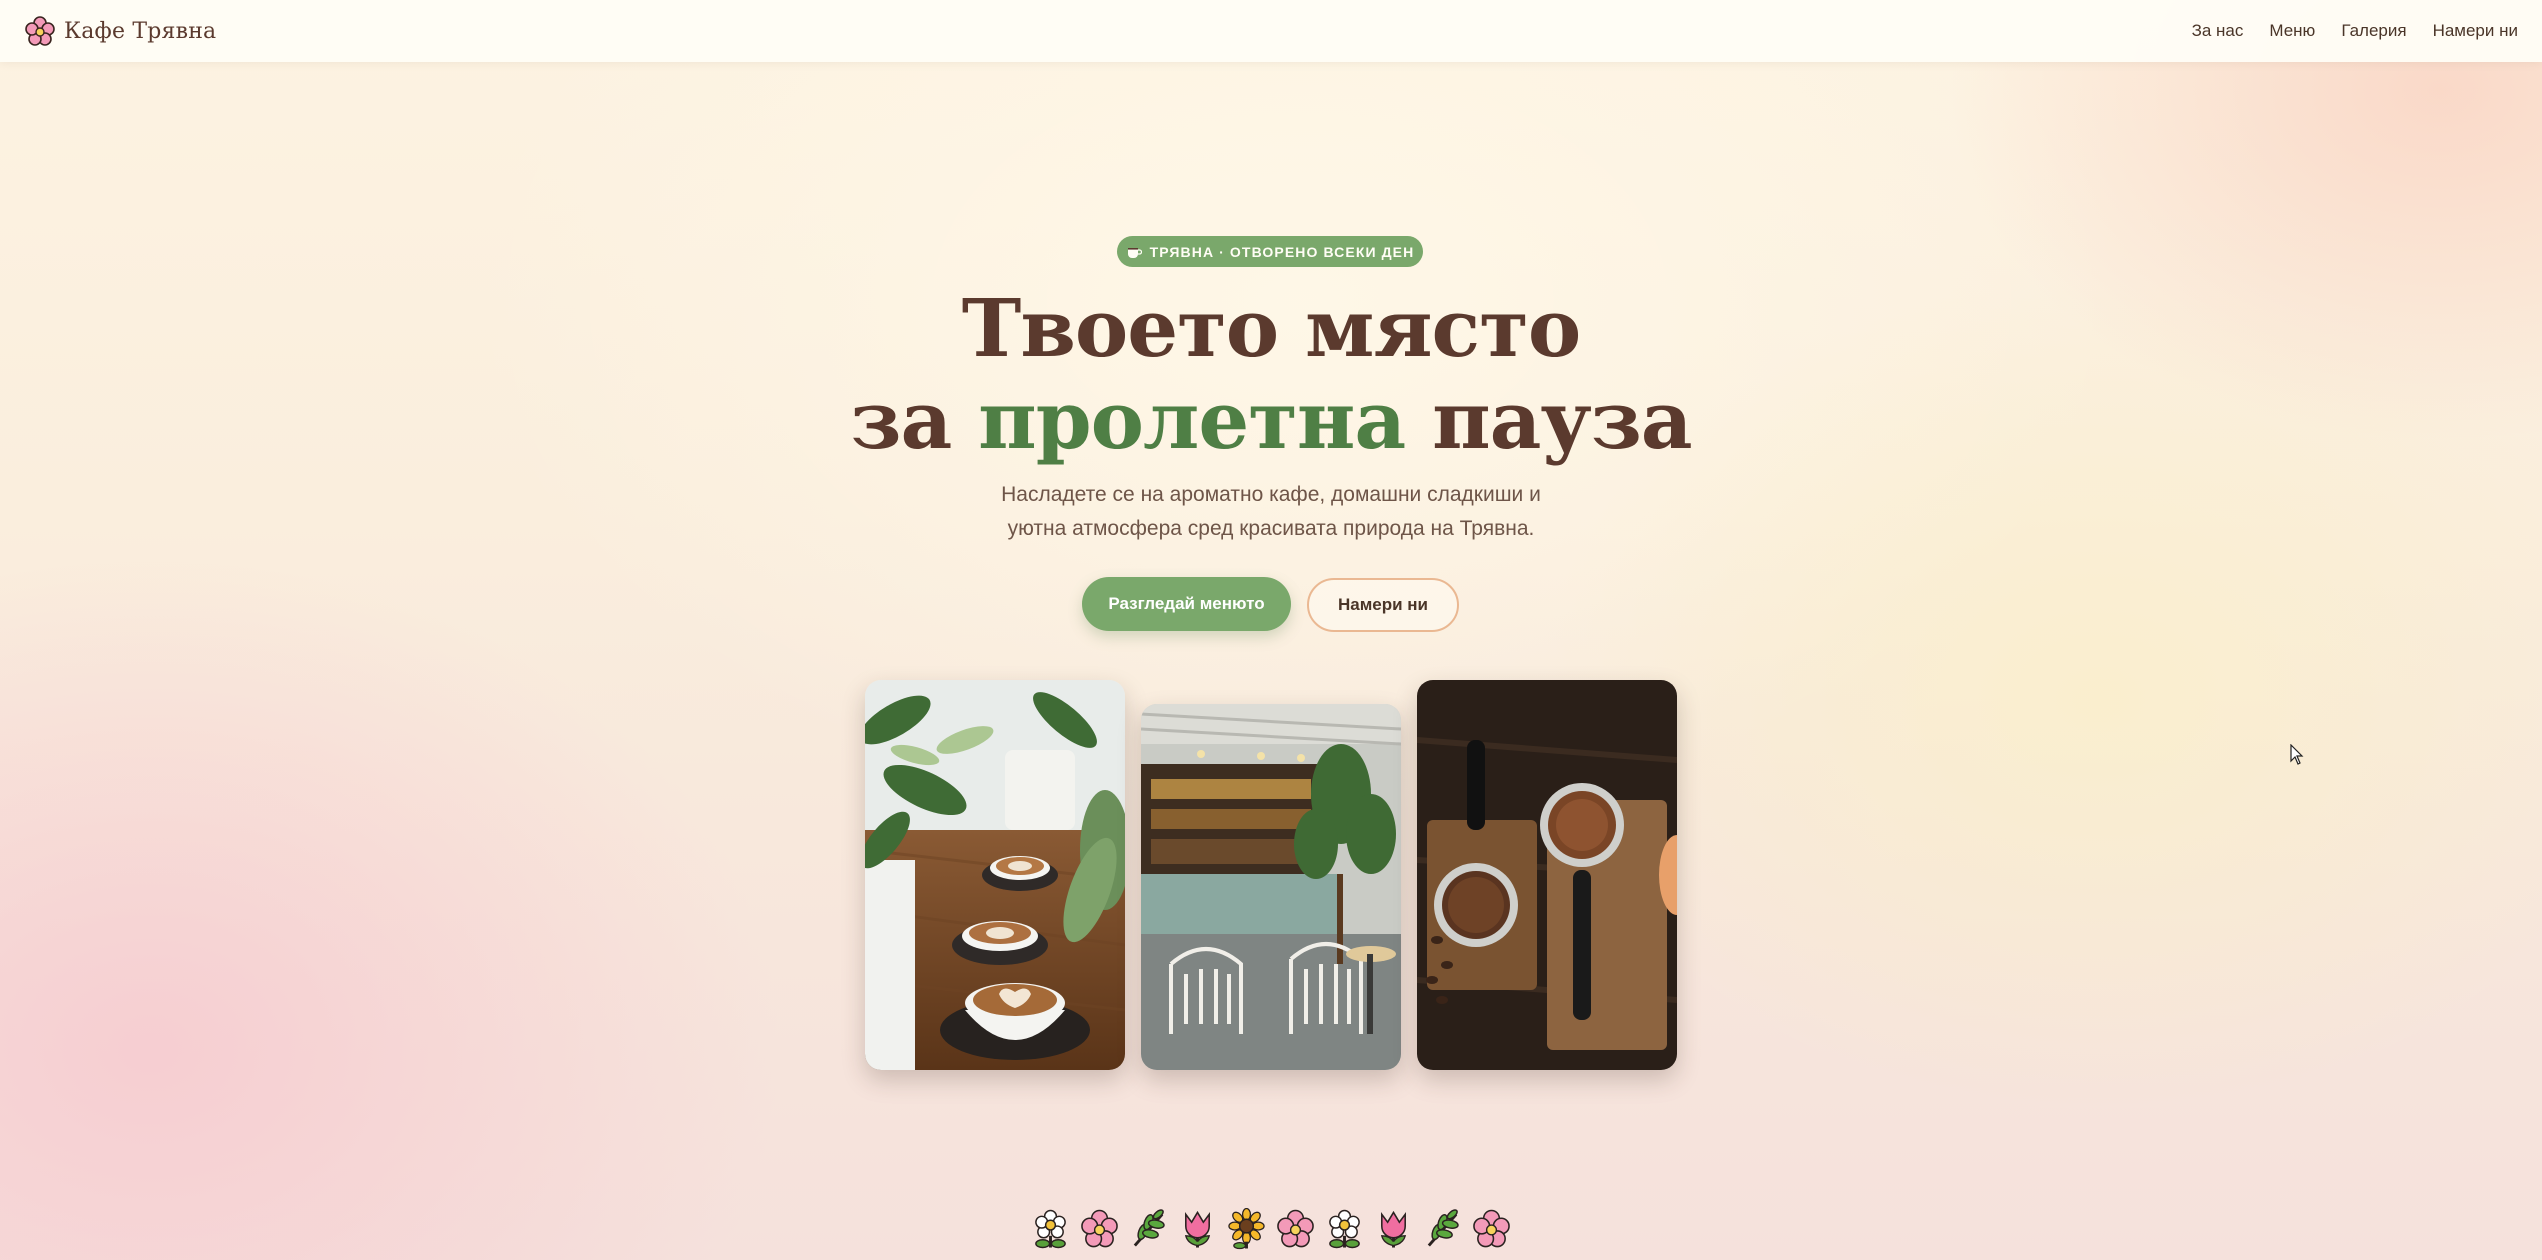 This screenshot has width=2542, height=1260. Describe the element at coordinates (1192, 420) in the screenshot. I see `hero-title-accent: пролетна` at that location.